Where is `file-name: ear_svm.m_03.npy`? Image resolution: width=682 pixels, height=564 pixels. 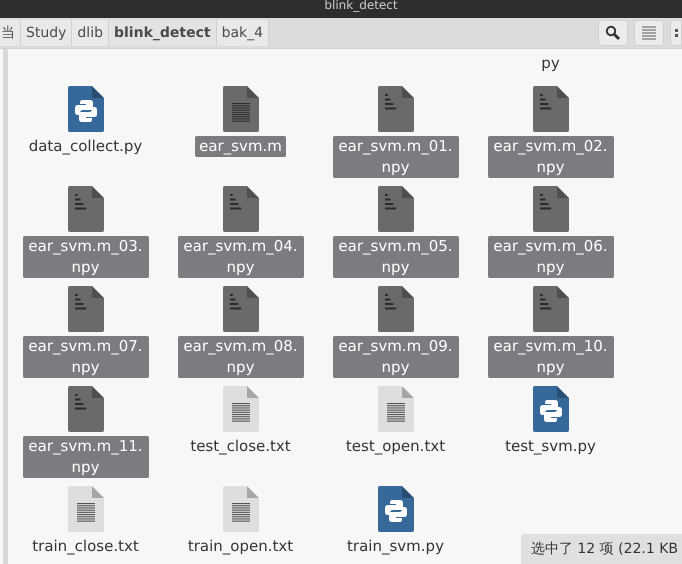 file-name: ear_svm.m_03.npy is located at coordinates (85, 257).